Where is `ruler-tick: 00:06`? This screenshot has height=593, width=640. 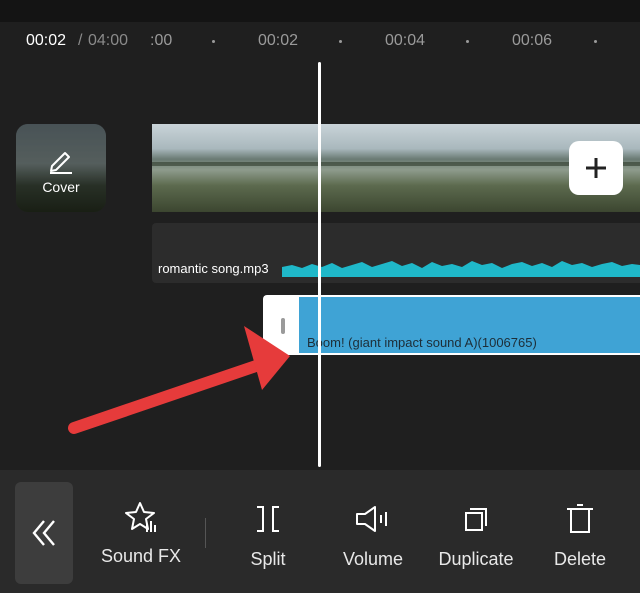
ruler-tick: 00:06 is located at coordinates (532, 40).